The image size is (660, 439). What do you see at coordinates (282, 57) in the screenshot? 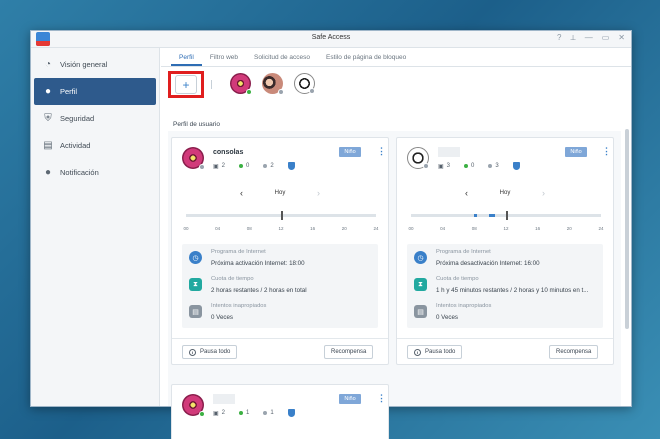
I see `tab-access-request: Solicitud de acceso` at bounding box center [282, 57].